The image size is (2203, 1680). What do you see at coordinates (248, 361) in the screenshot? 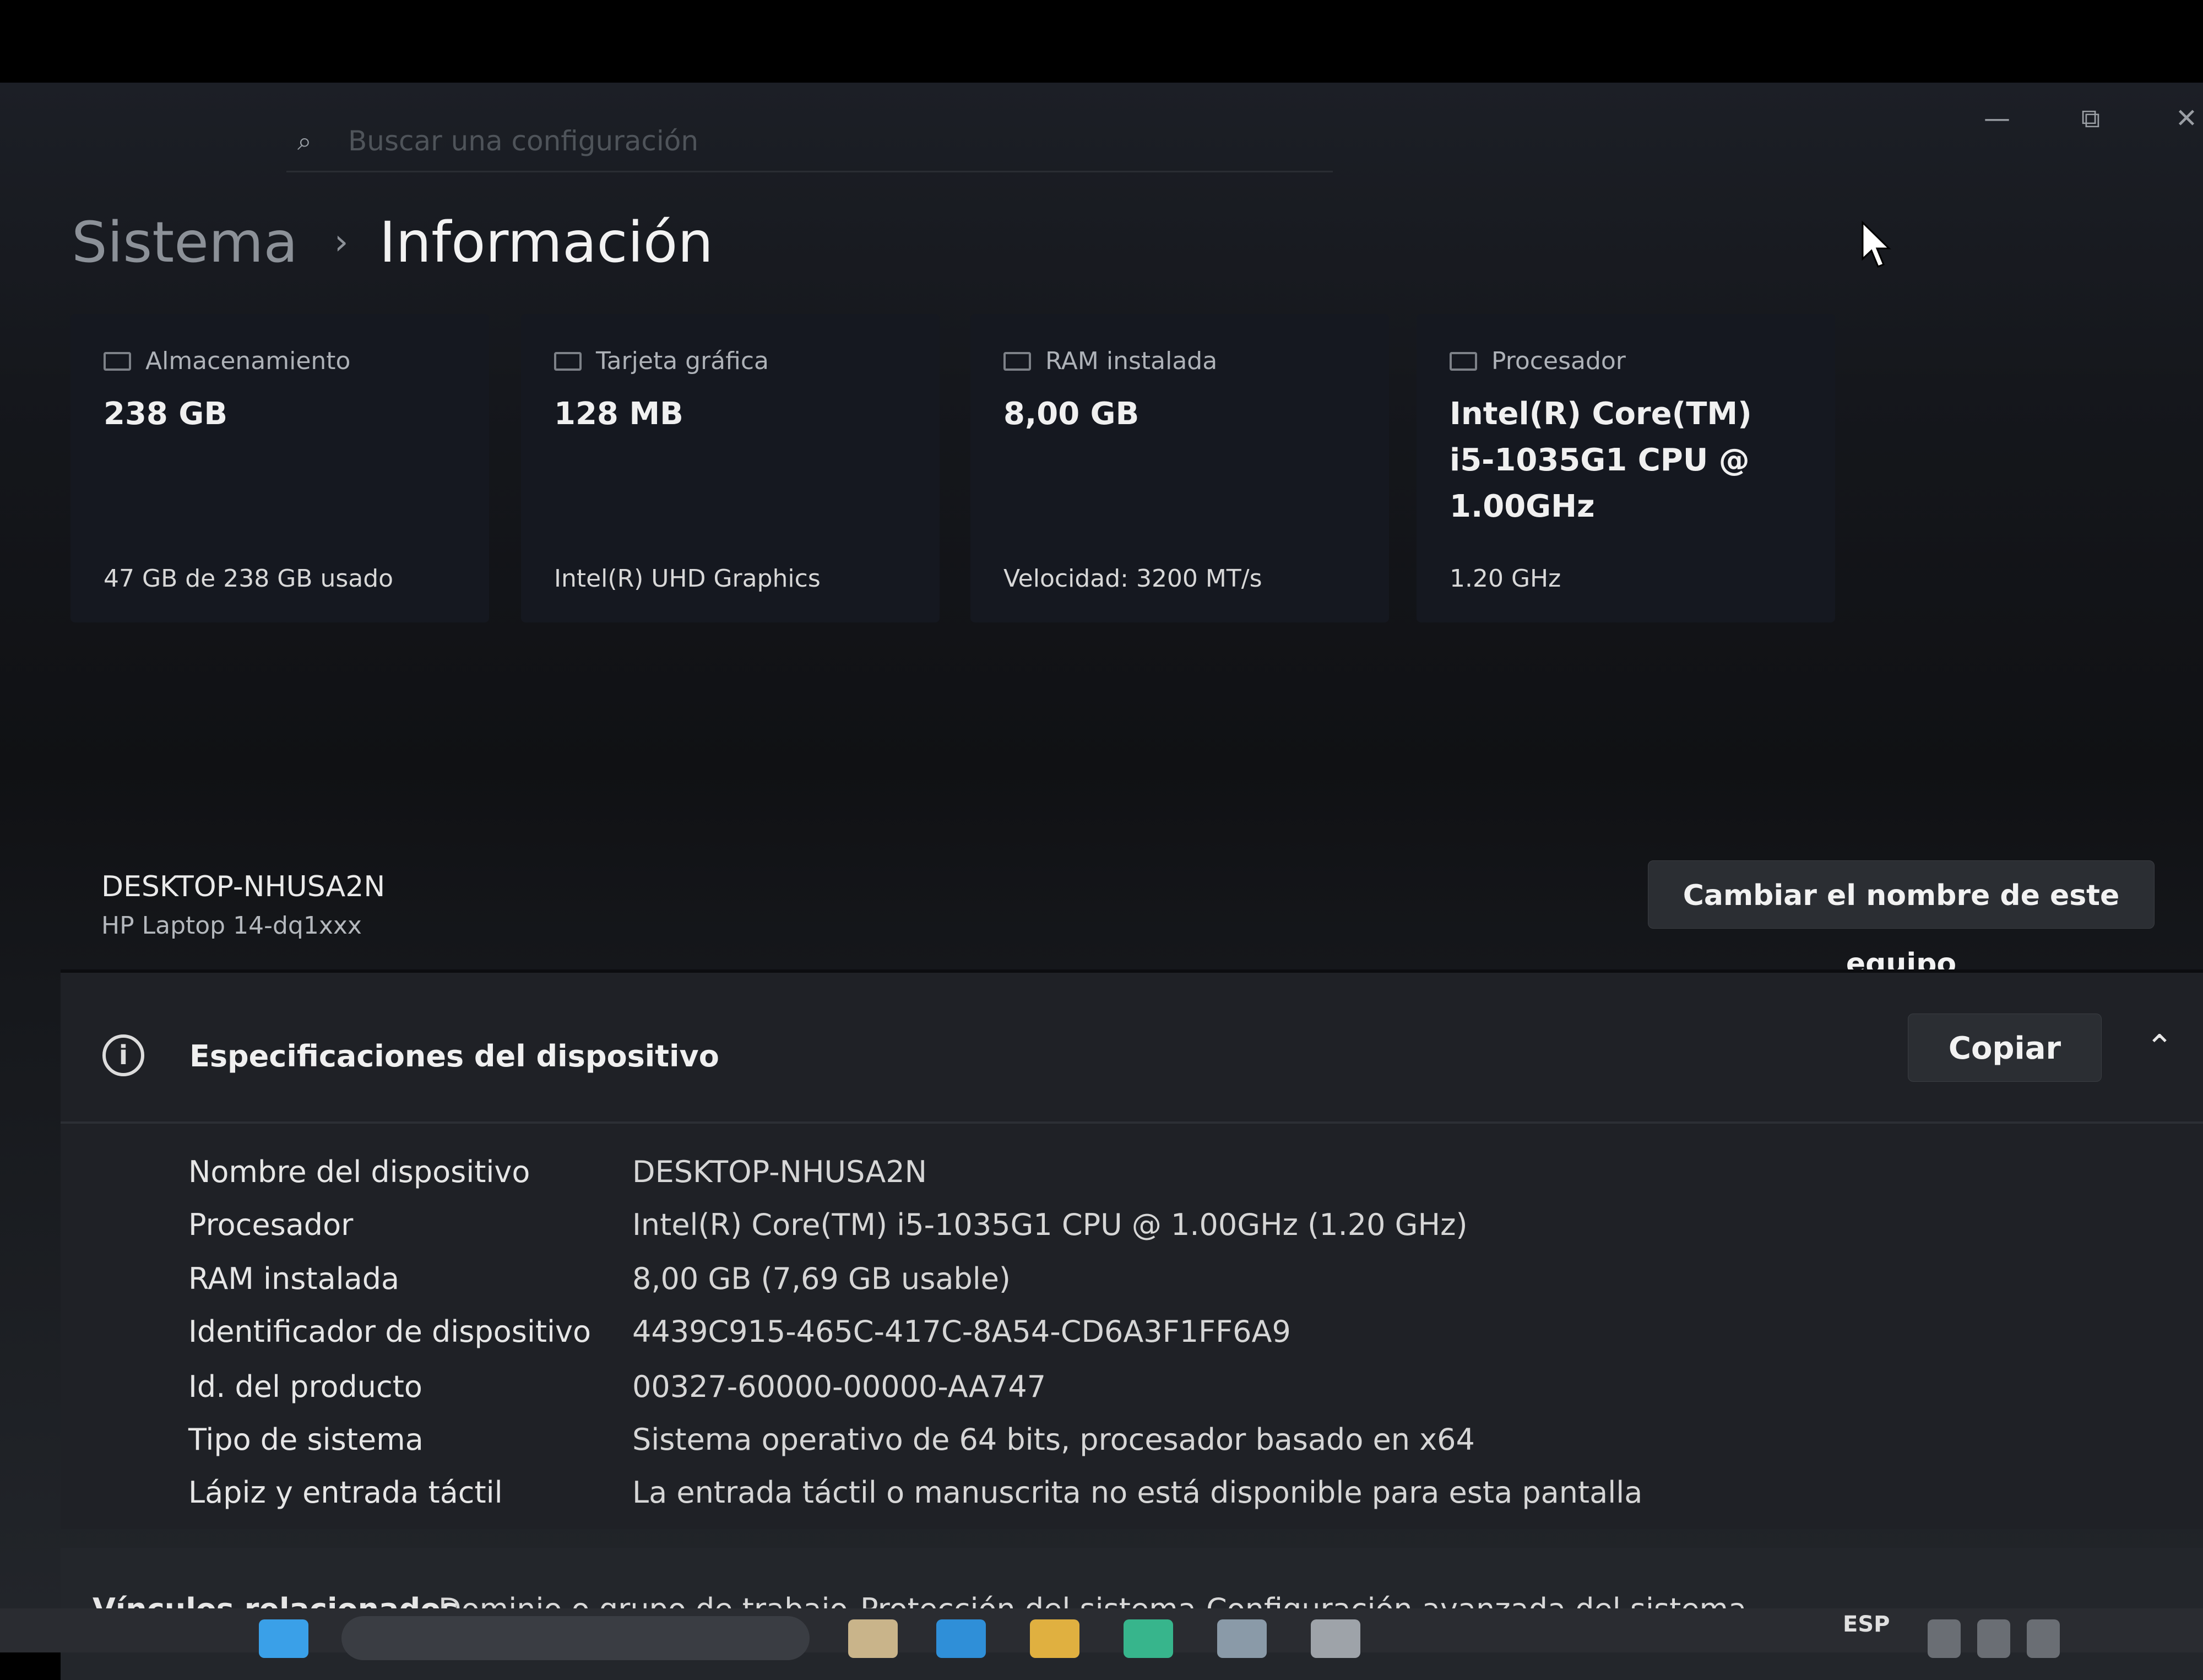
I see `storage-card-title: Almacenamiento` at bounding box center [248, 361].